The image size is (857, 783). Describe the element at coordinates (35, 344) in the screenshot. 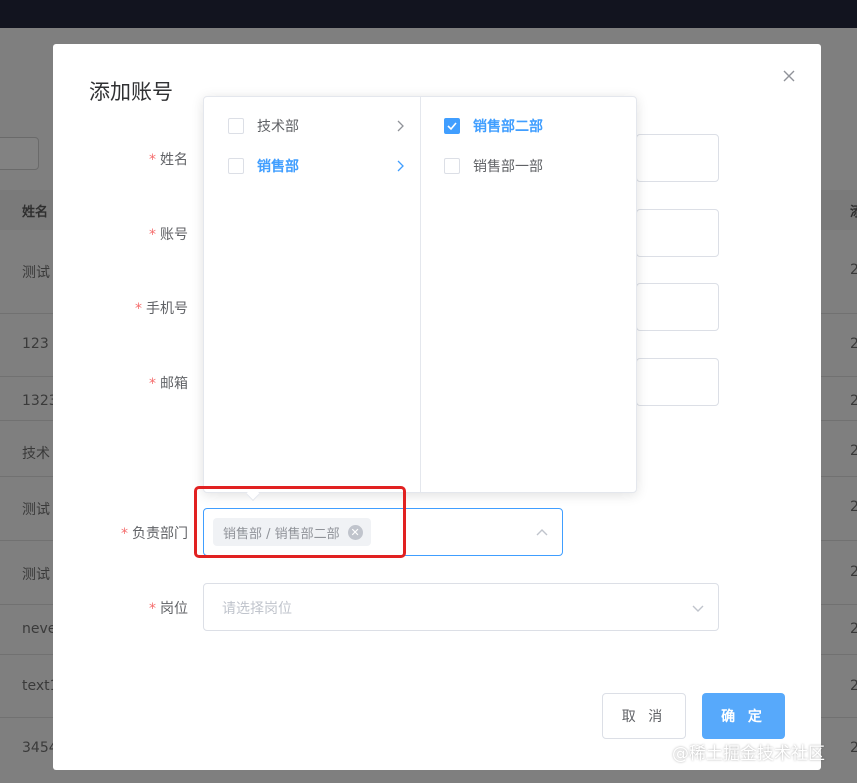

I see `background-row-name: 123` at that location.